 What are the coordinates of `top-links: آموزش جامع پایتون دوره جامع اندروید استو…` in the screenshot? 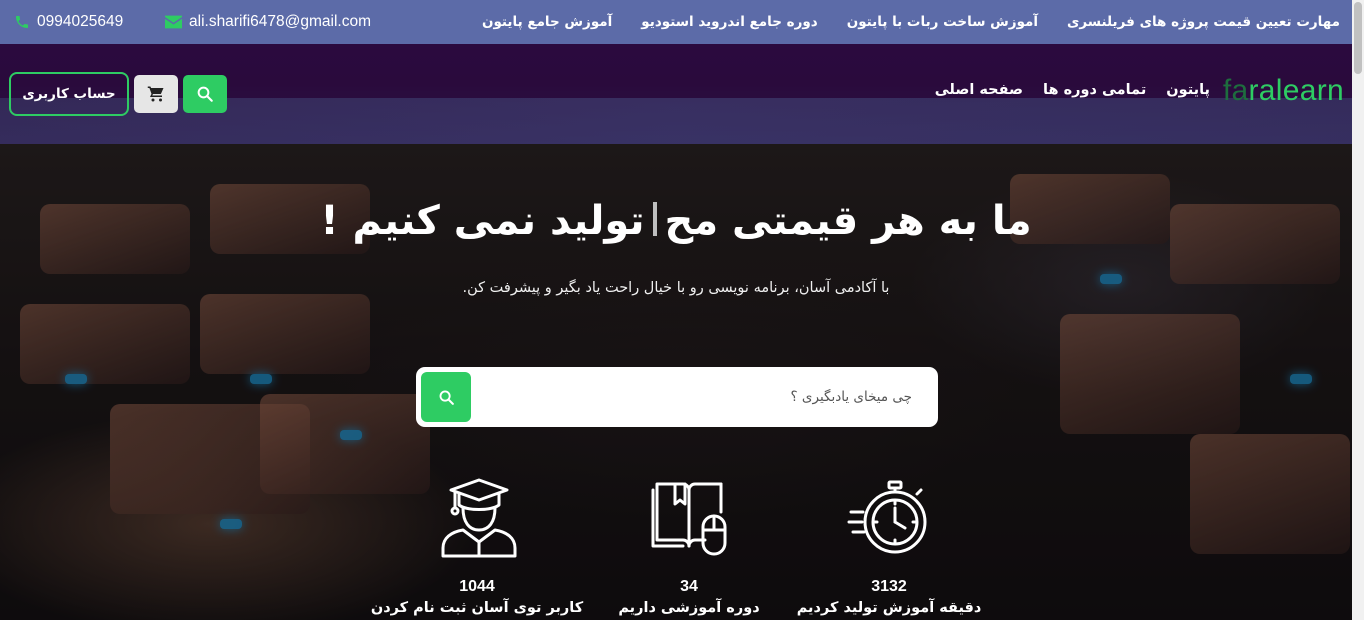 It's located at (911, 22).